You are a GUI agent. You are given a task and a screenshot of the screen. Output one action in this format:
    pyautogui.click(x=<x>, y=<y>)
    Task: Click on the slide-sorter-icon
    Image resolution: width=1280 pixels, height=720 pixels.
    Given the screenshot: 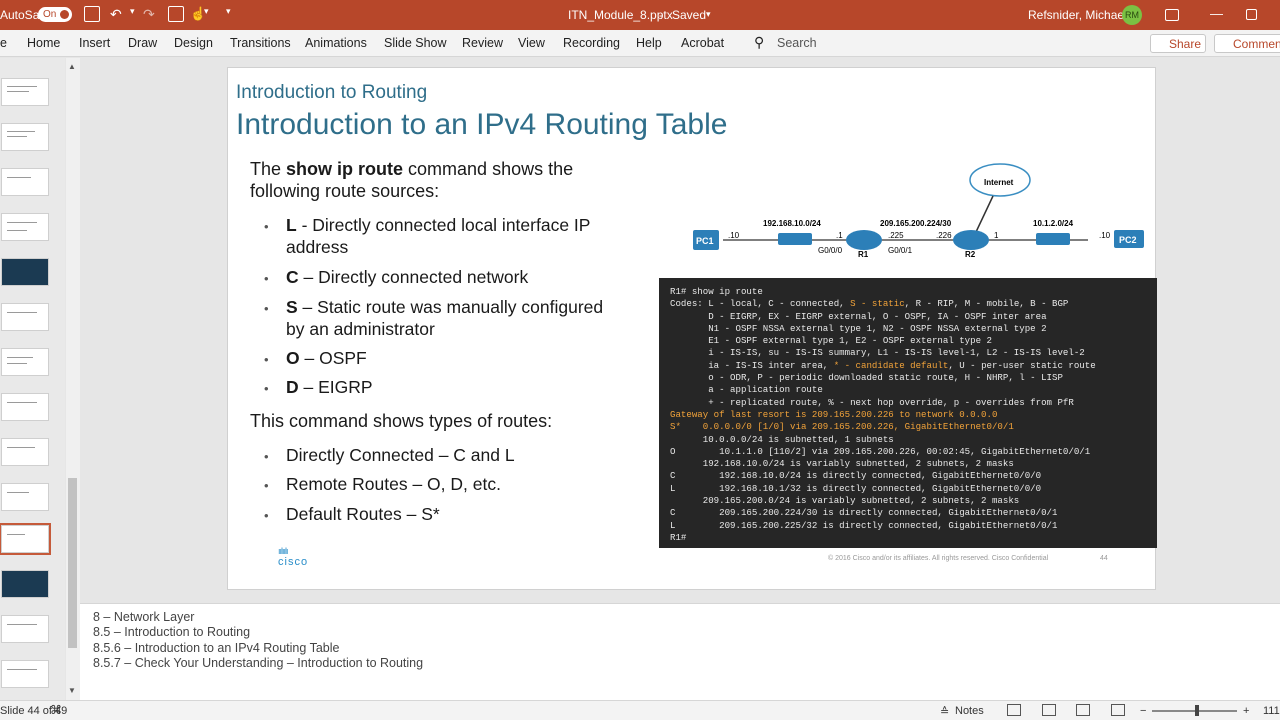 What is the action you would take?
    pyautogui.click(x=1049, y=710)
    